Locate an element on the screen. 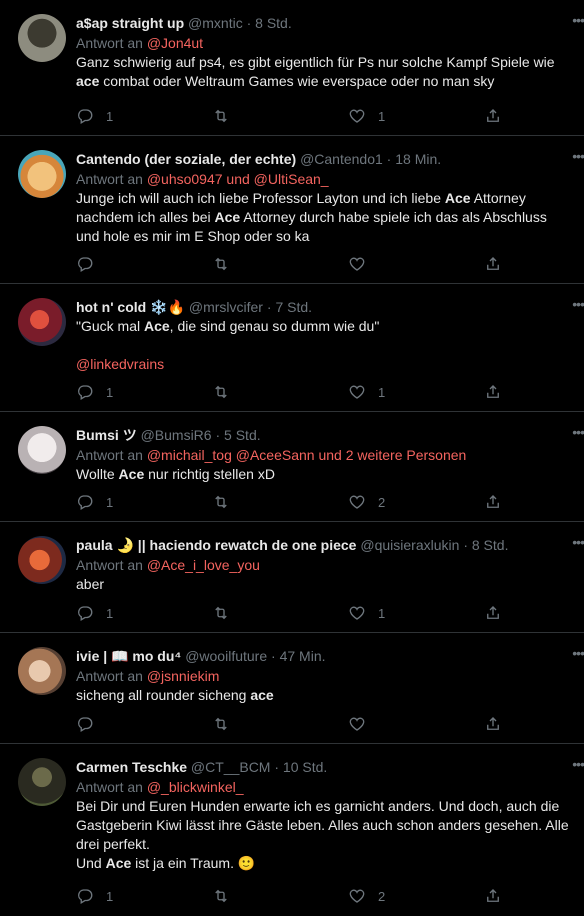 The image size is (584, 916). user-handle: @quisieraxlukin is located at coordinates (409, 545).